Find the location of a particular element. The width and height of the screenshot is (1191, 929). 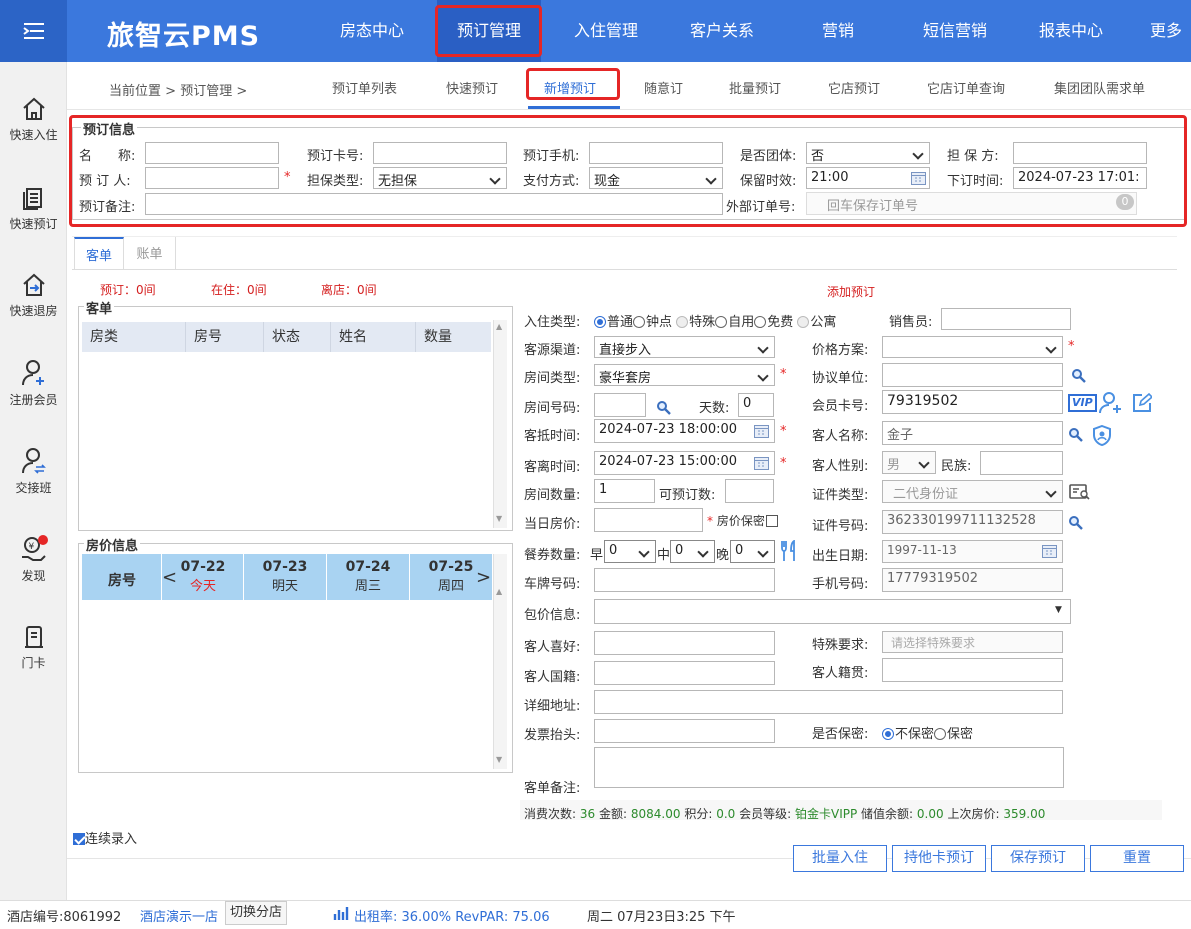

guarantor-input is located at coordinates (1080, 153).